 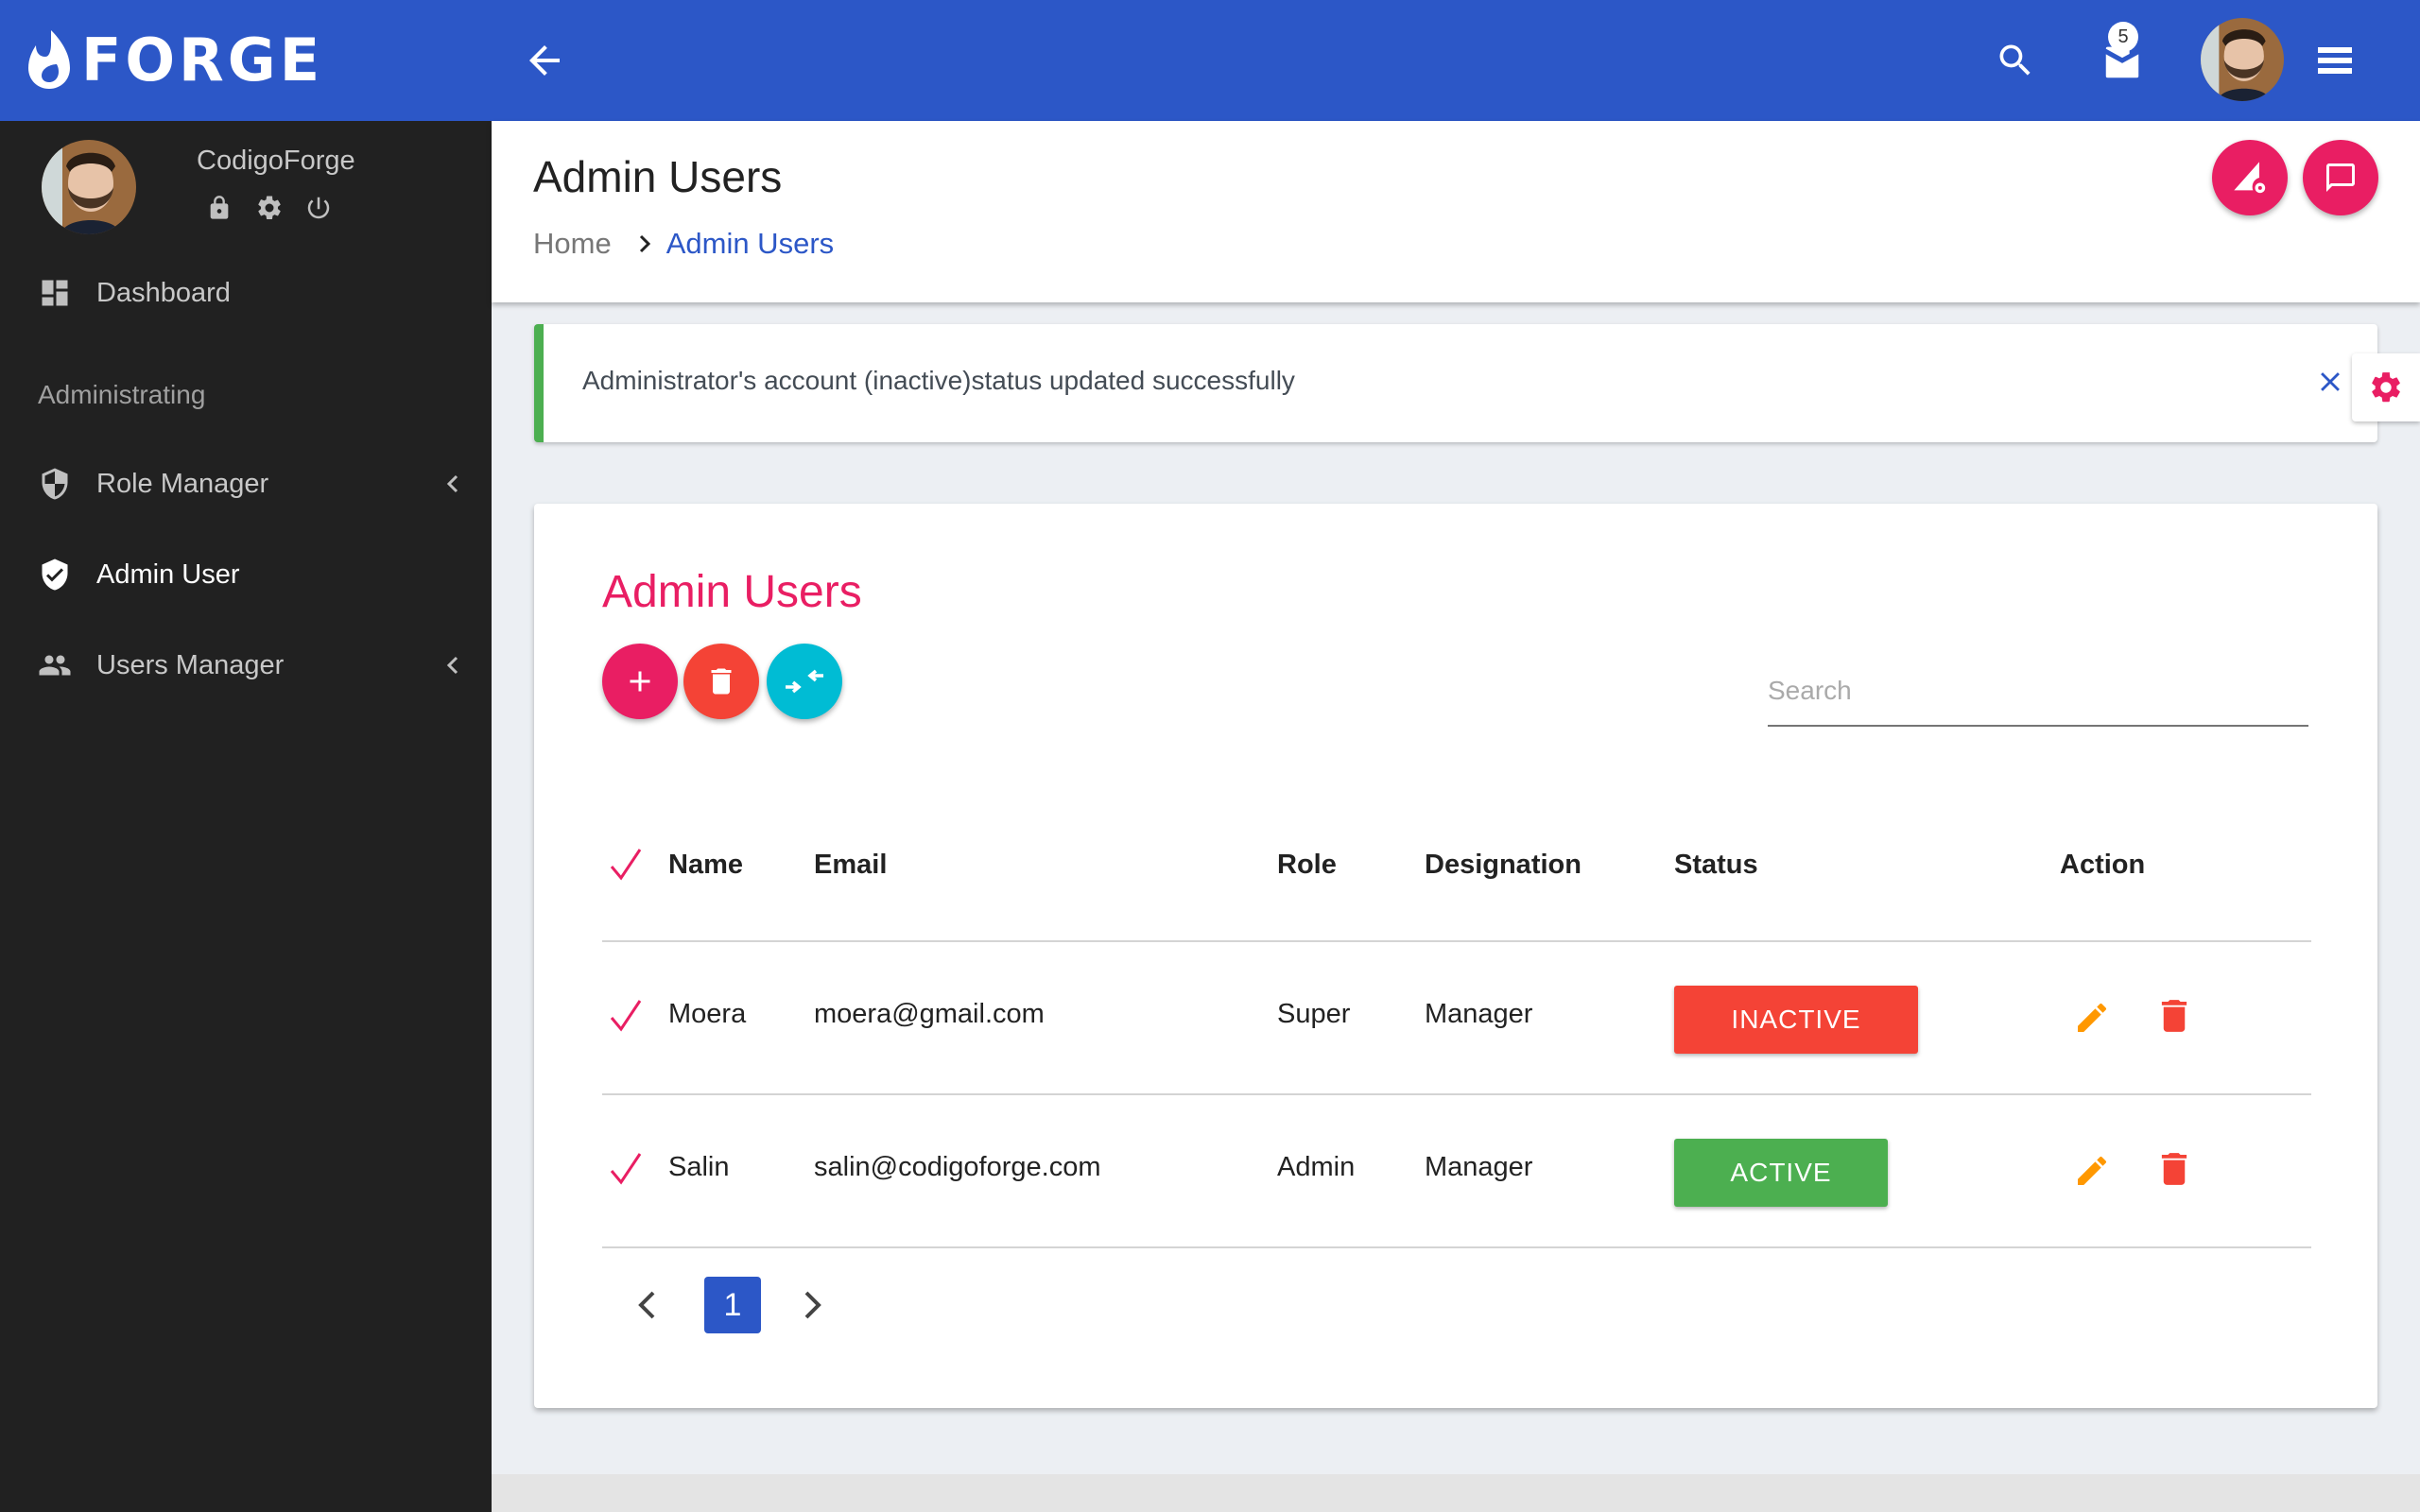 What do you see at coordinates (55, 574) in the screenshot?
I see `shield-check-icon` at bounding box center [55, 574].